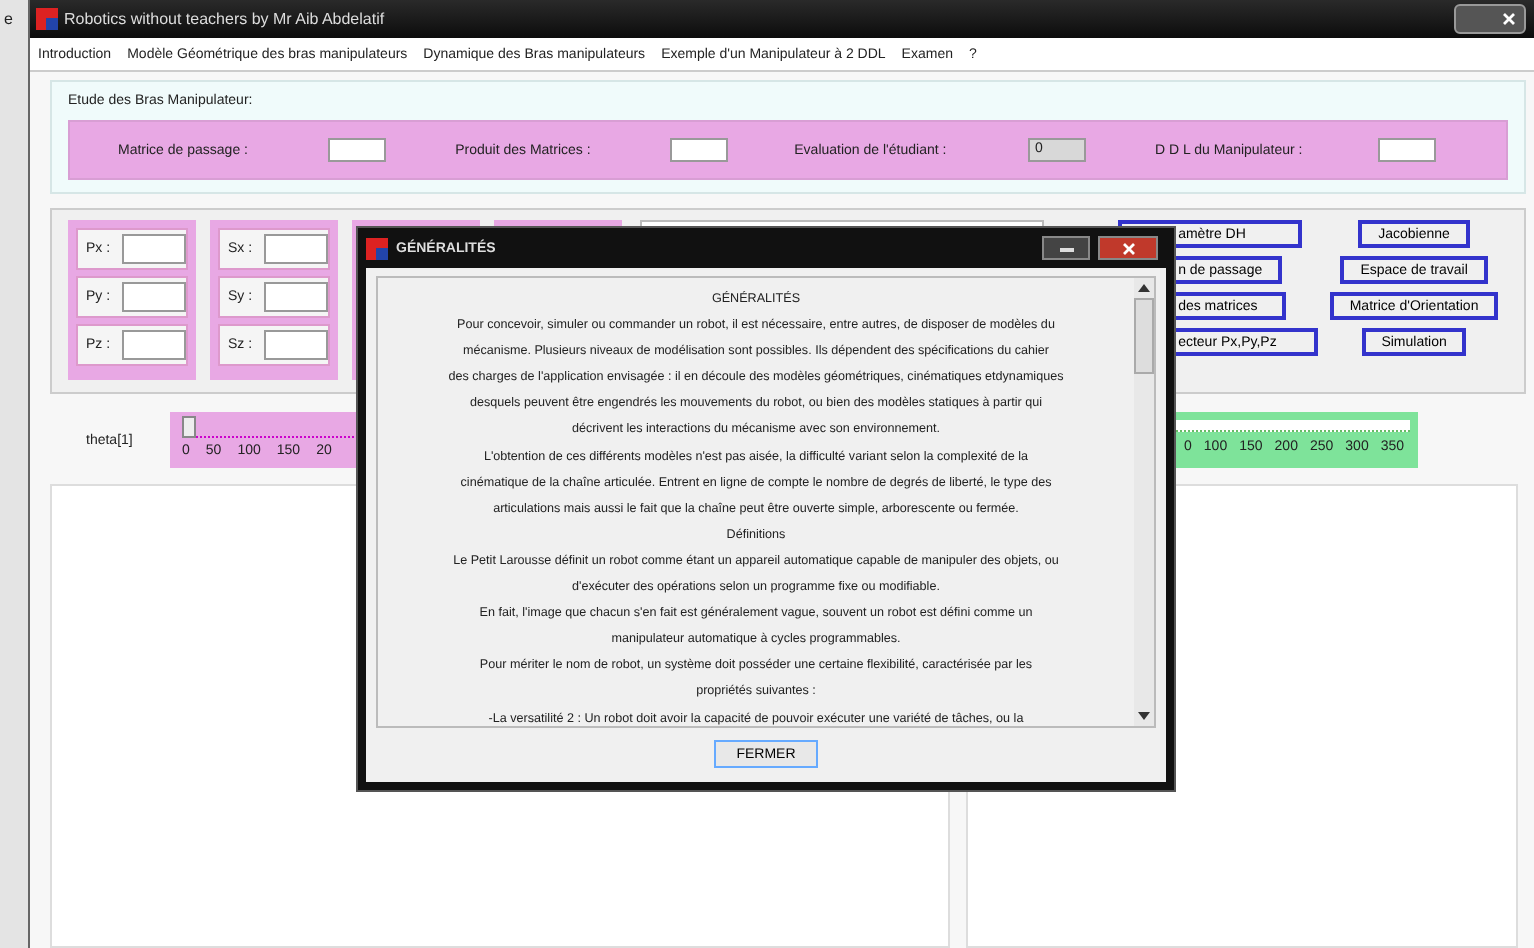 The image size is (1534, 948). Describe the element at coordinates (7, 19) in the screenshot. I see `background-window-text: e` at that location.